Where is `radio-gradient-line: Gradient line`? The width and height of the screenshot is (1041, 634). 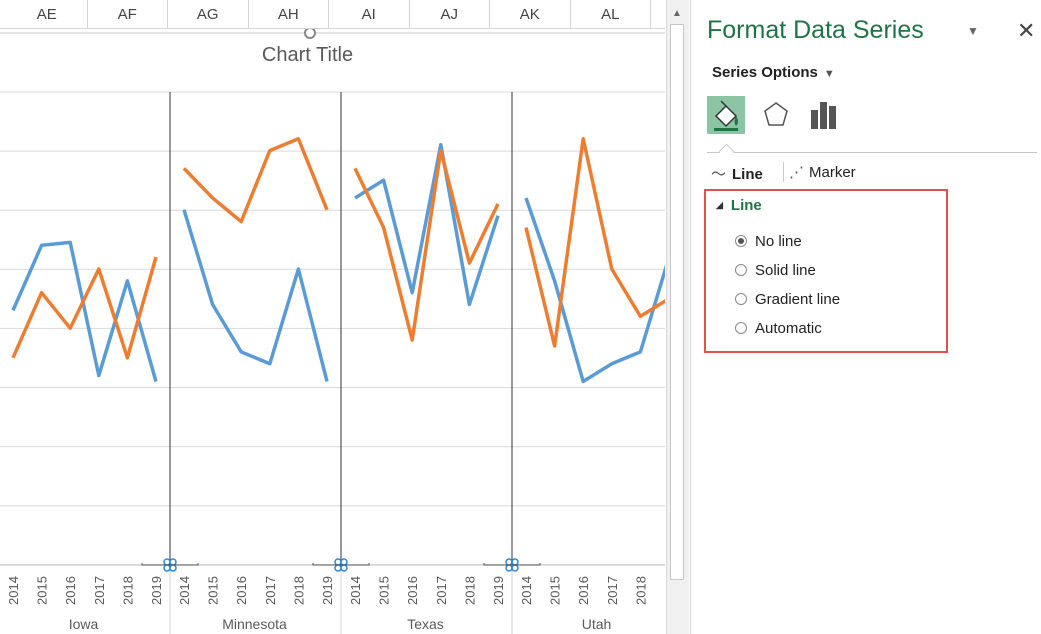 radio-gradient-line: Gradient line is located at coordinates (787, 299).